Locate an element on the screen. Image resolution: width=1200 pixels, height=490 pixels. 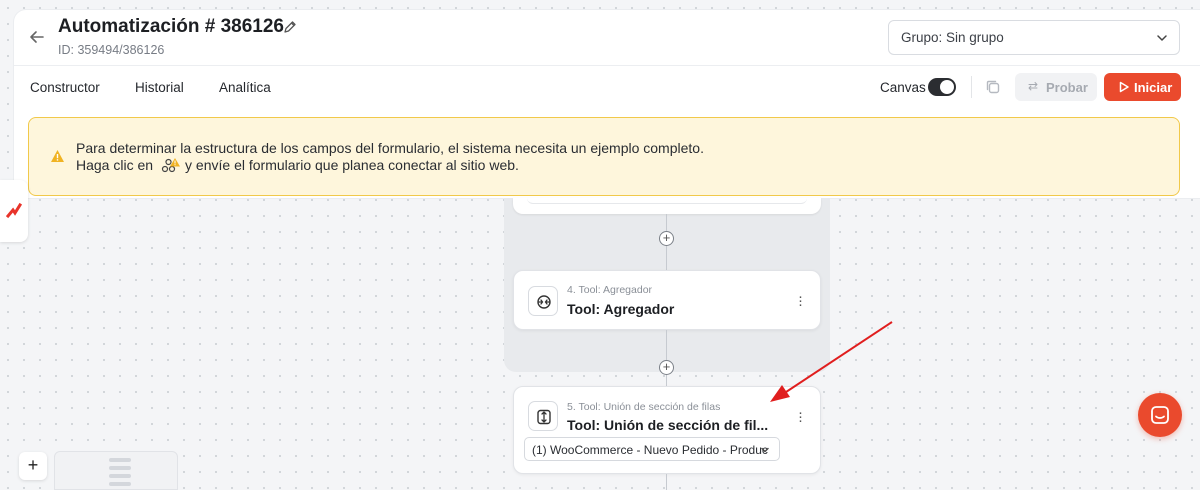
node-step-label: 5. Tool: Unión de sección de filas is located at coordinates (644, 407).